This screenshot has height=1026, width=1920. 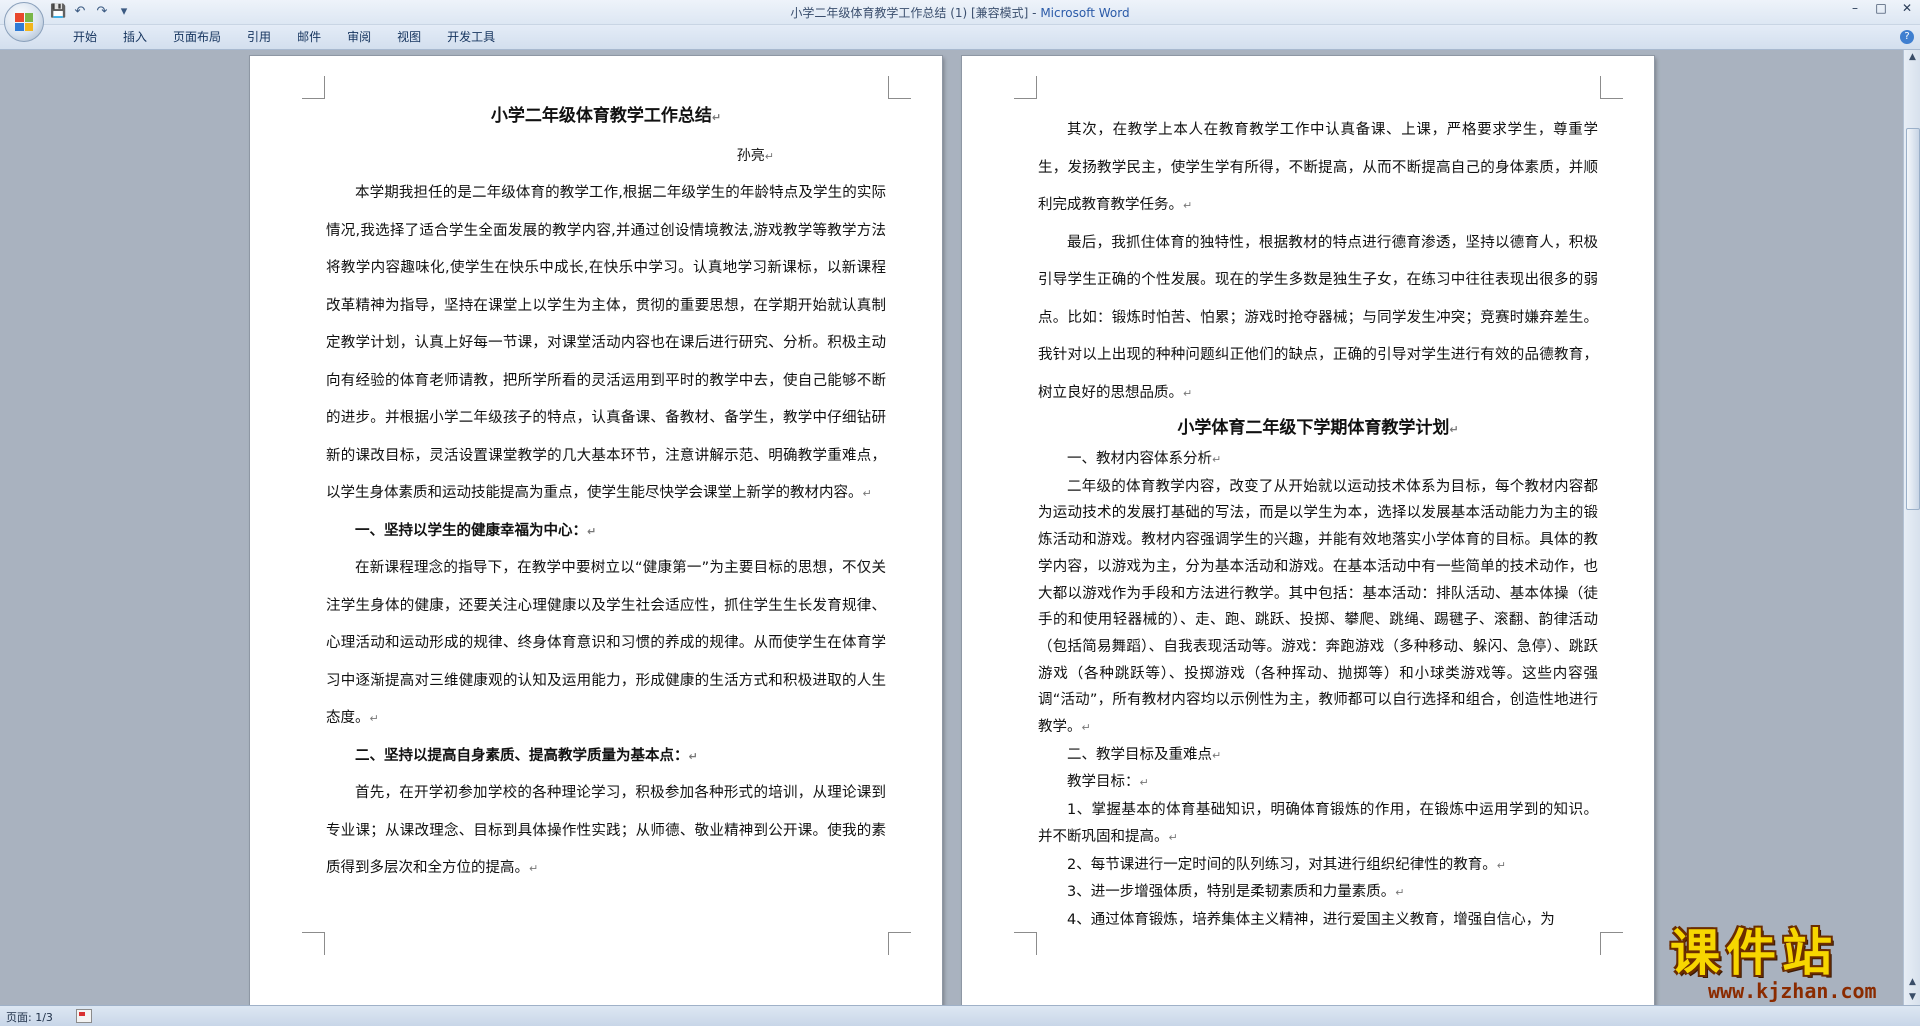 I want to click on watermark-url: www.kjzhan.com, so click(x=1792, y=991).